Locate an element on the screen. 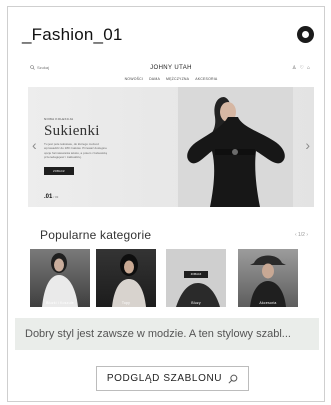  hero-counter: .01/ 03 is located at coordinates (51, 197).